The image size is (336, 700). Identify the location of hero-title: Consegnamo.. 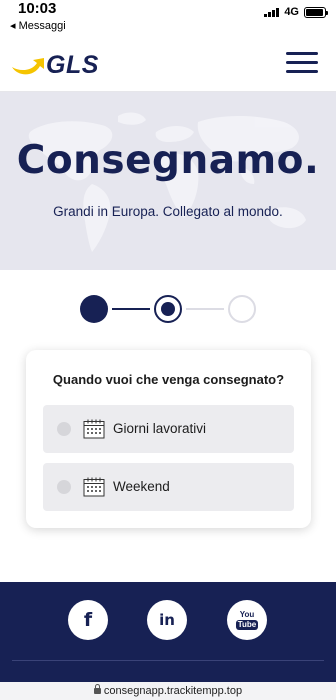
(168, 160).